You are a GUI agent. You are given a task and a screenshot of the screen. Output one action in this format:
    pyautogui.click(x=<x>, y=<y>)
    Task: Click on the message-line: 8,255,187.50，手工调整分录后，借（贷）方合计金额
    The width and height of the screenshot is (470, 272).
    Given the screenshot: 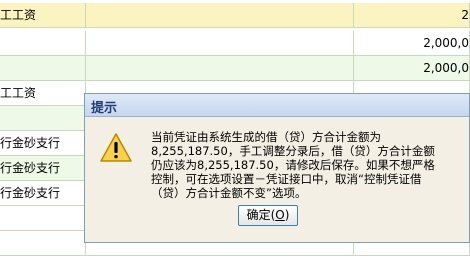 What is the action you would take?
    pyautogui.click(x=293, y=151)
    